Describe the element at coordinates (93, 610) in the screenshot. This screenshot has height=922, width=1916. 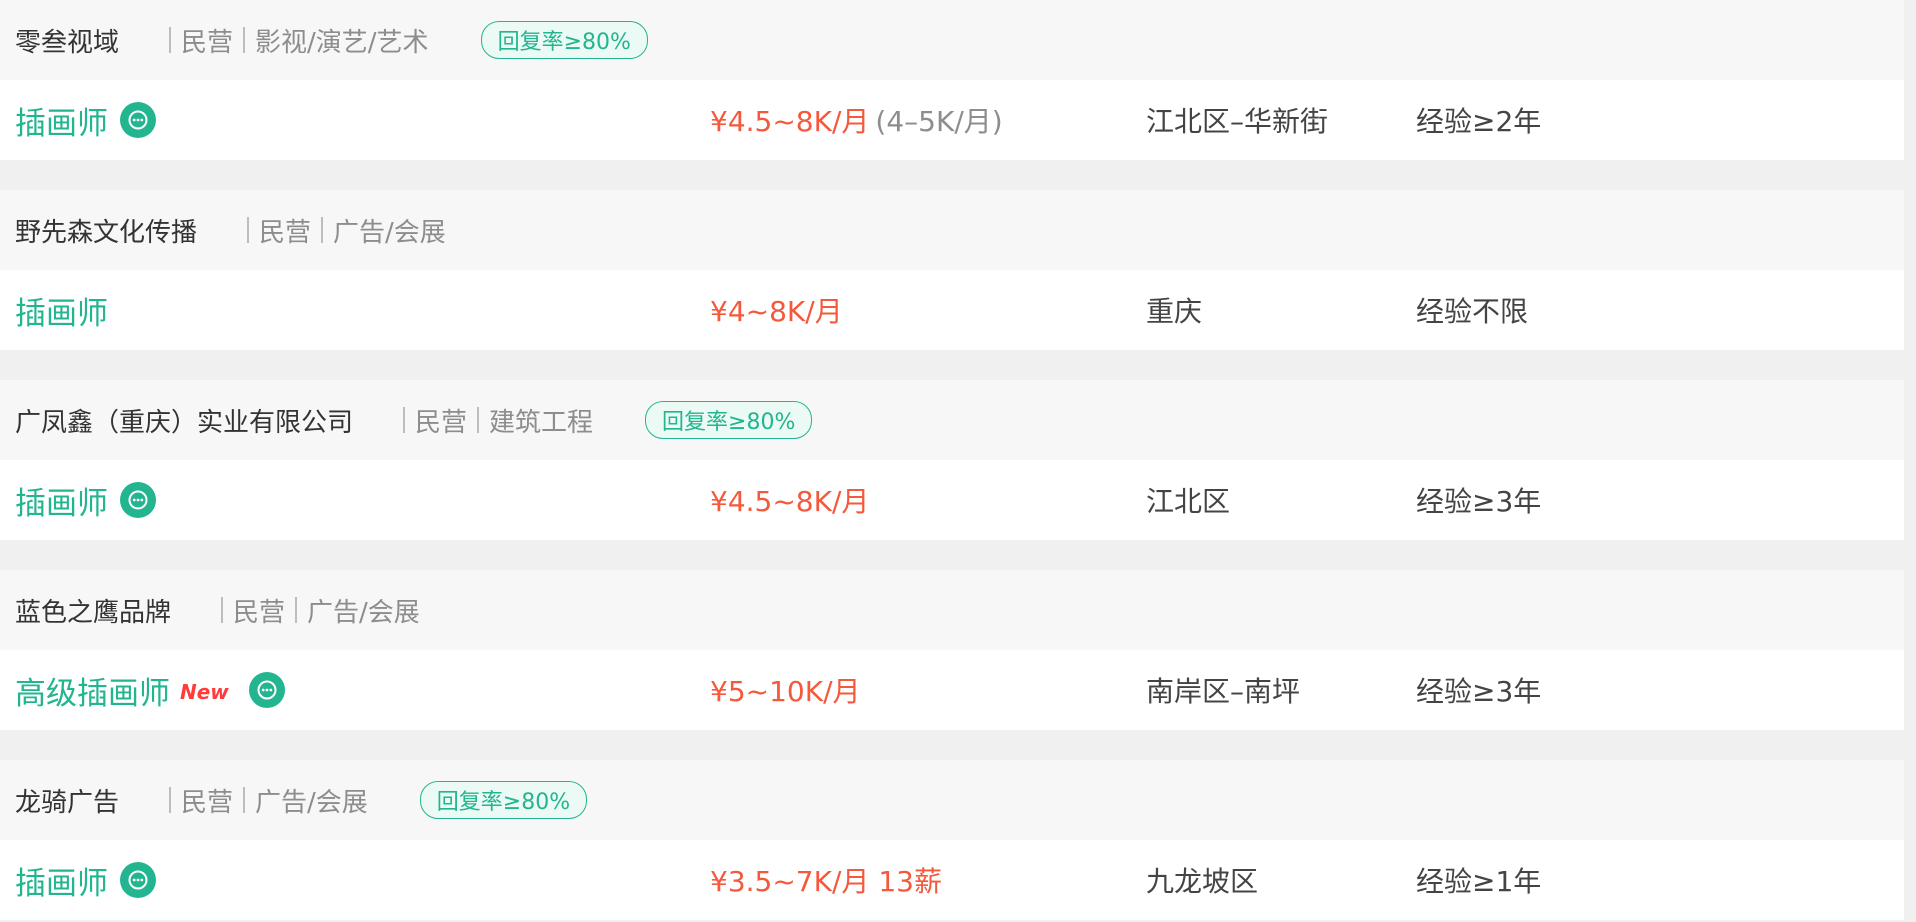
I see `company-name: 蓝色之鹰品牌` at that location.